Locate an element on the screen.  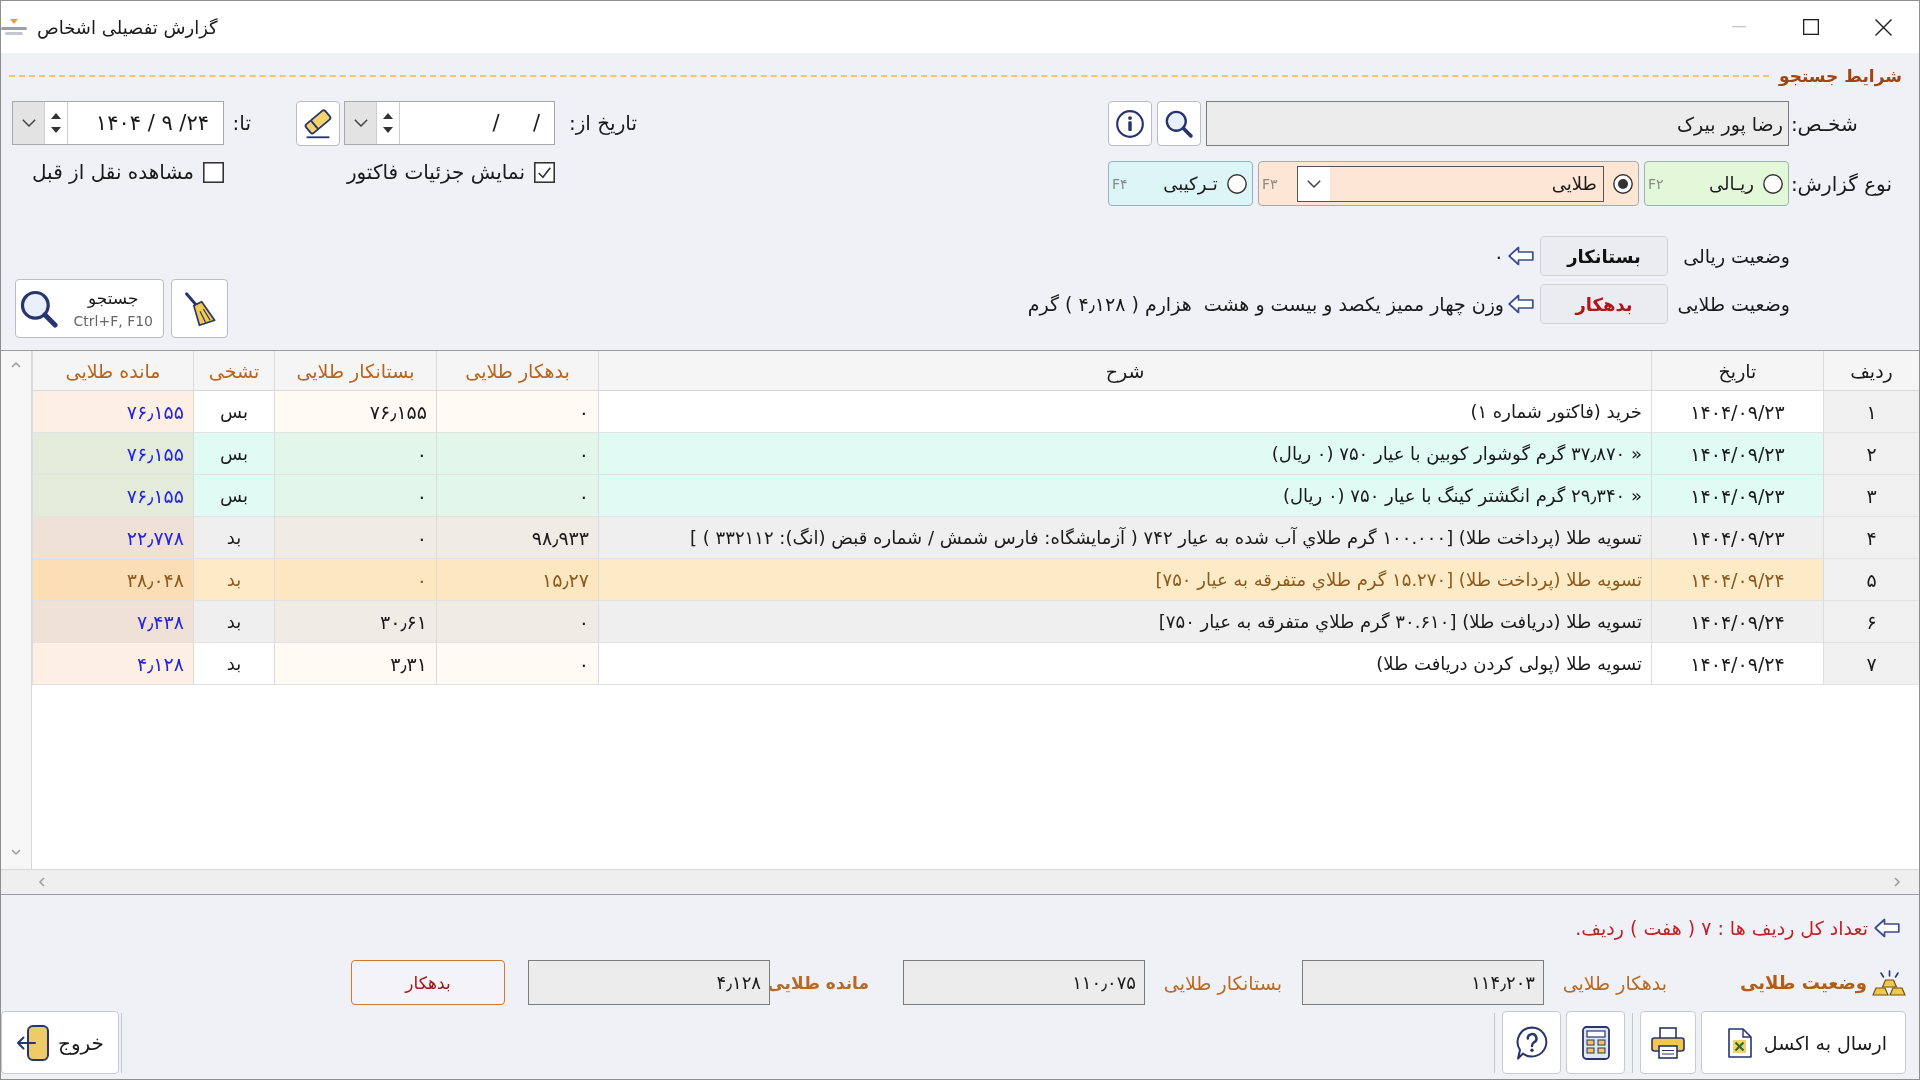
report-type-option: طلایی F۳ is located at coordinates (1448, 183).